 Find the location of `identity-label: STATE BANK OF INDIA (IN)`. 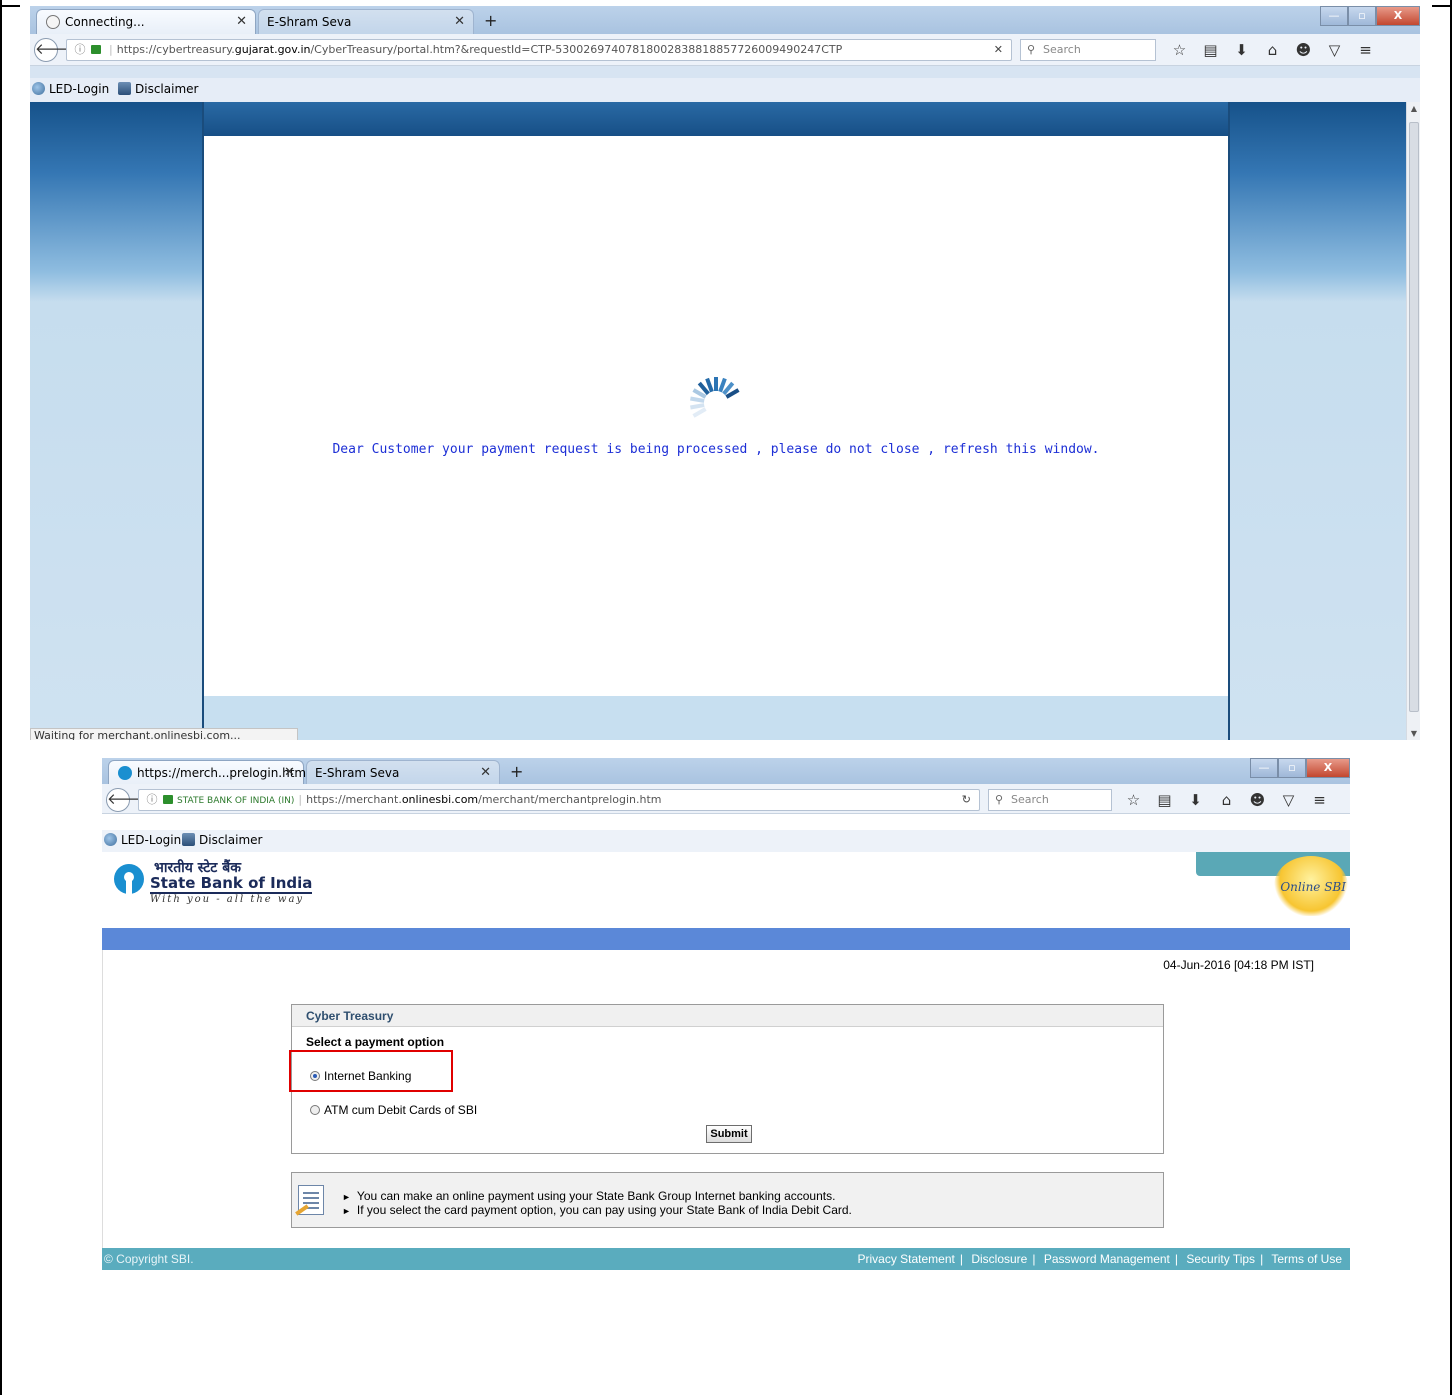

identity-label: STATE BANK OF INDIA (IN) is located at coordinates (236, 801).